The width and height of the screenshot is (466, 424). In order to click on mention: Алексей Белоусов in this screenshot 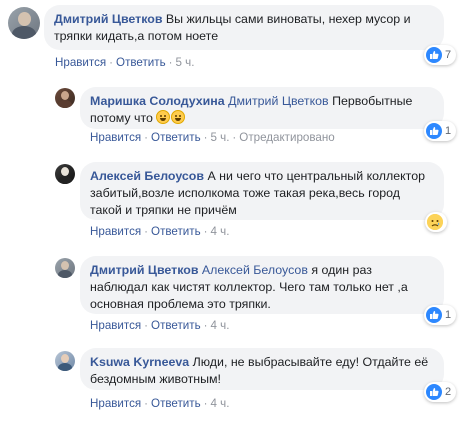, I will do `click(255, 270)`.